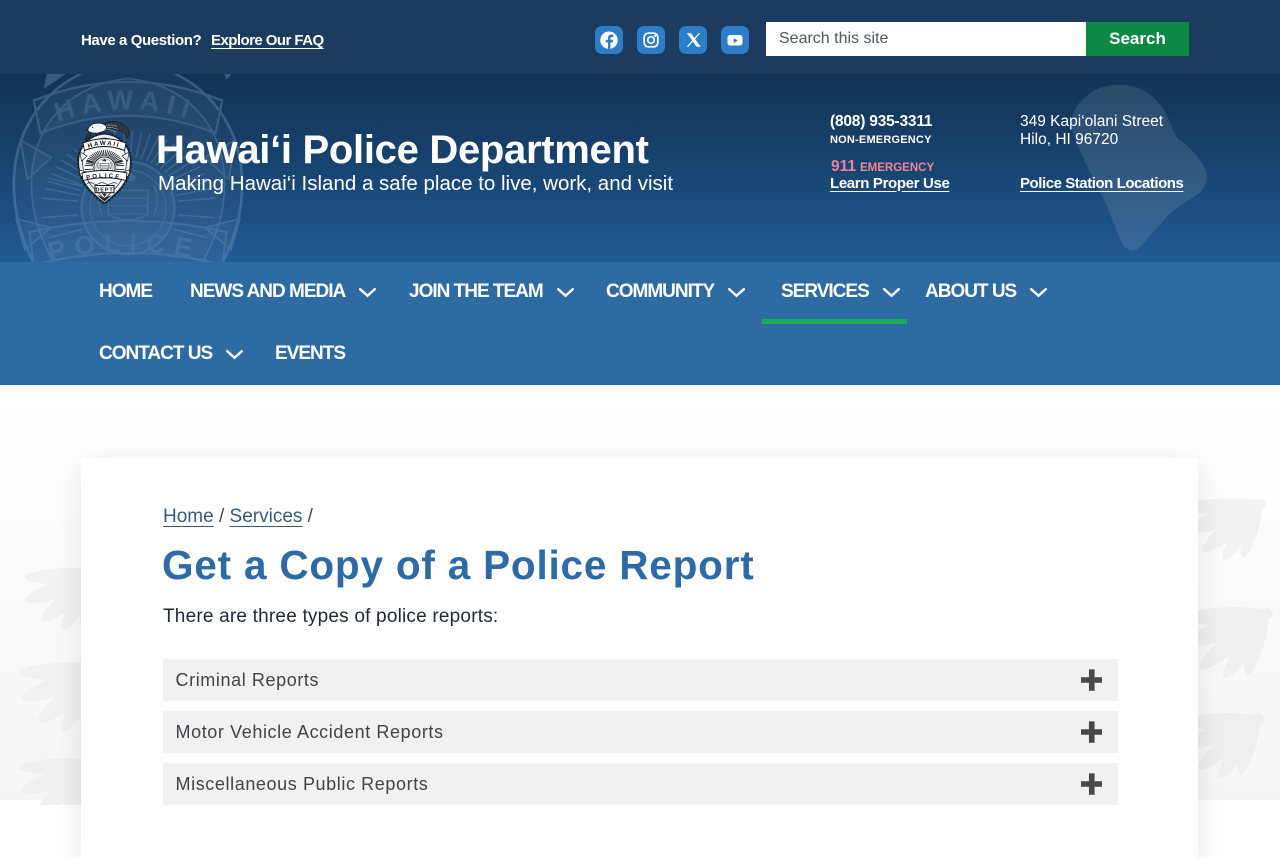 The height and width of the screenshot is (858, 1280). I want to click on svg-text: POLICE, so click(124, 244).